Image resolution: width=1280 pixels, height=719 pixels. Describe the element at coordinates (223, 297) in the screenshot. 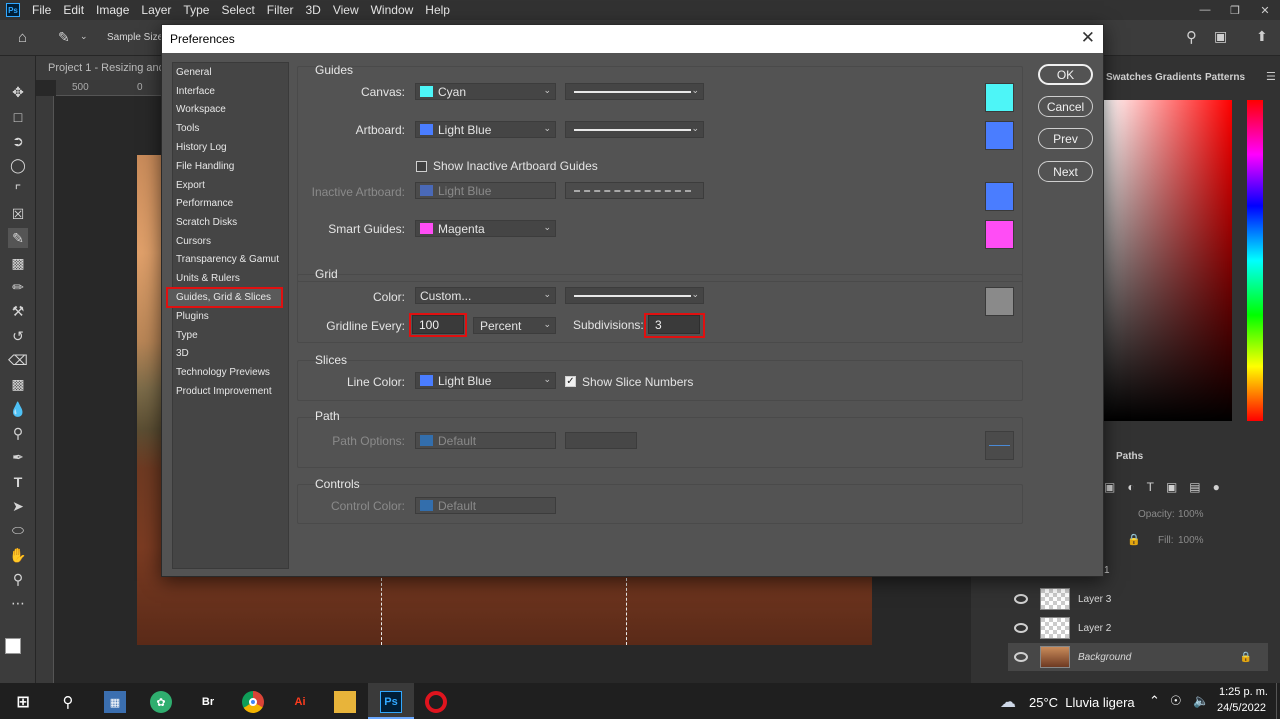

I see `category-guides-grid-slices: Guides, Grid & Slices` at that location.